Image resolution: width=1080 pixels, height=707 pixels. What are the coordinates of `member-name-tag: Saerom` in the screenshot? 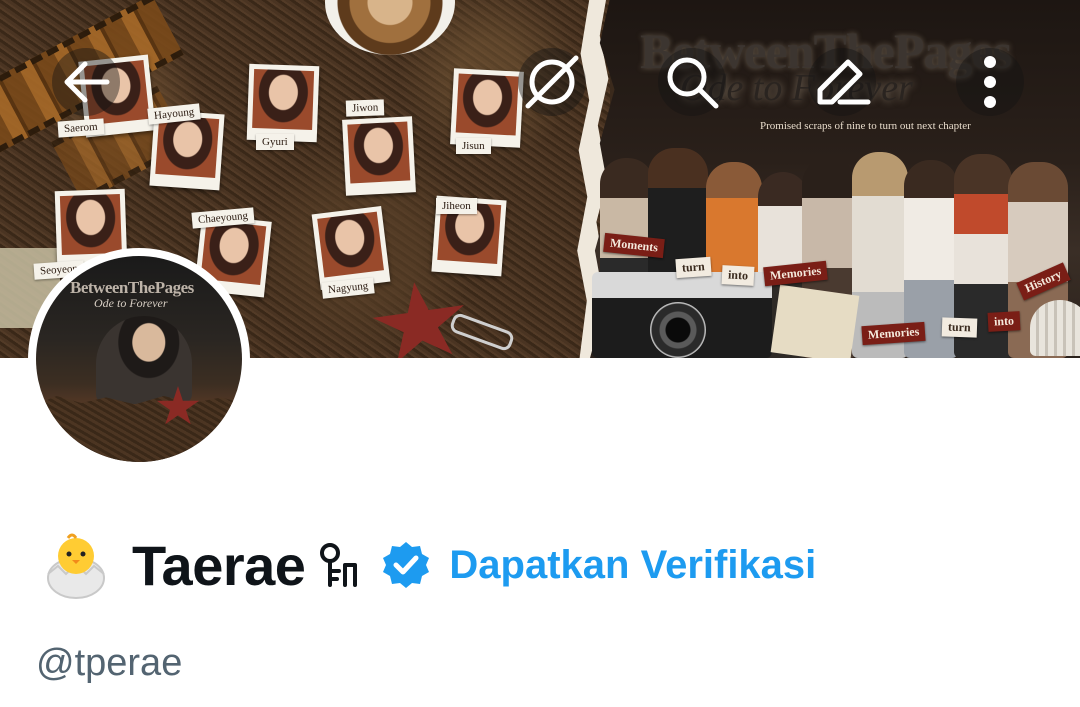 It's located at (81, 128).